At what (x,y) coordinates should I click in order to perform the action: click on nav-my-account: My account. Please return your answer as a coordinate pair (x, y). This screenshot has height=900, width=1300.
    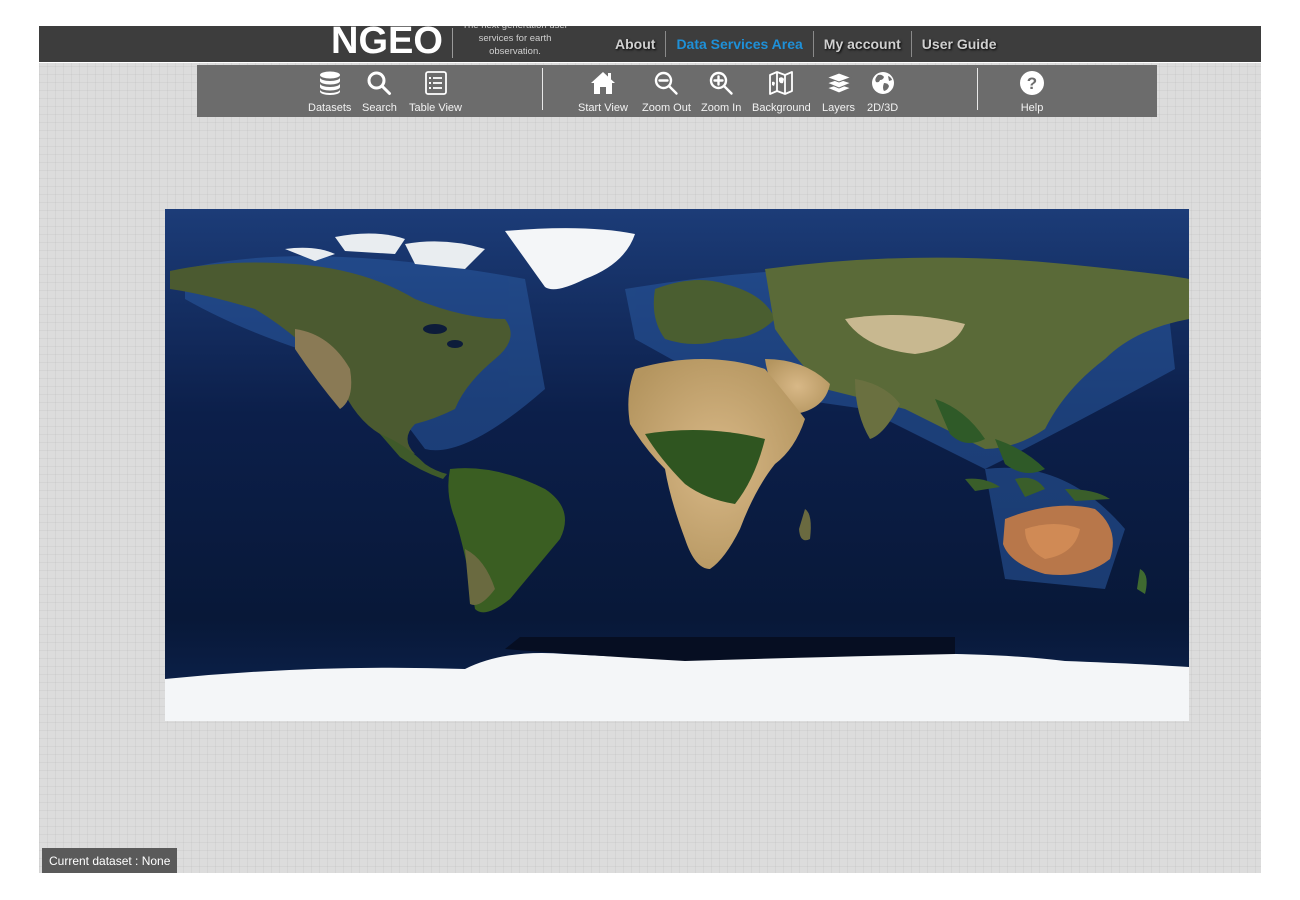
    Looking at the image, I should click on (862, 44).